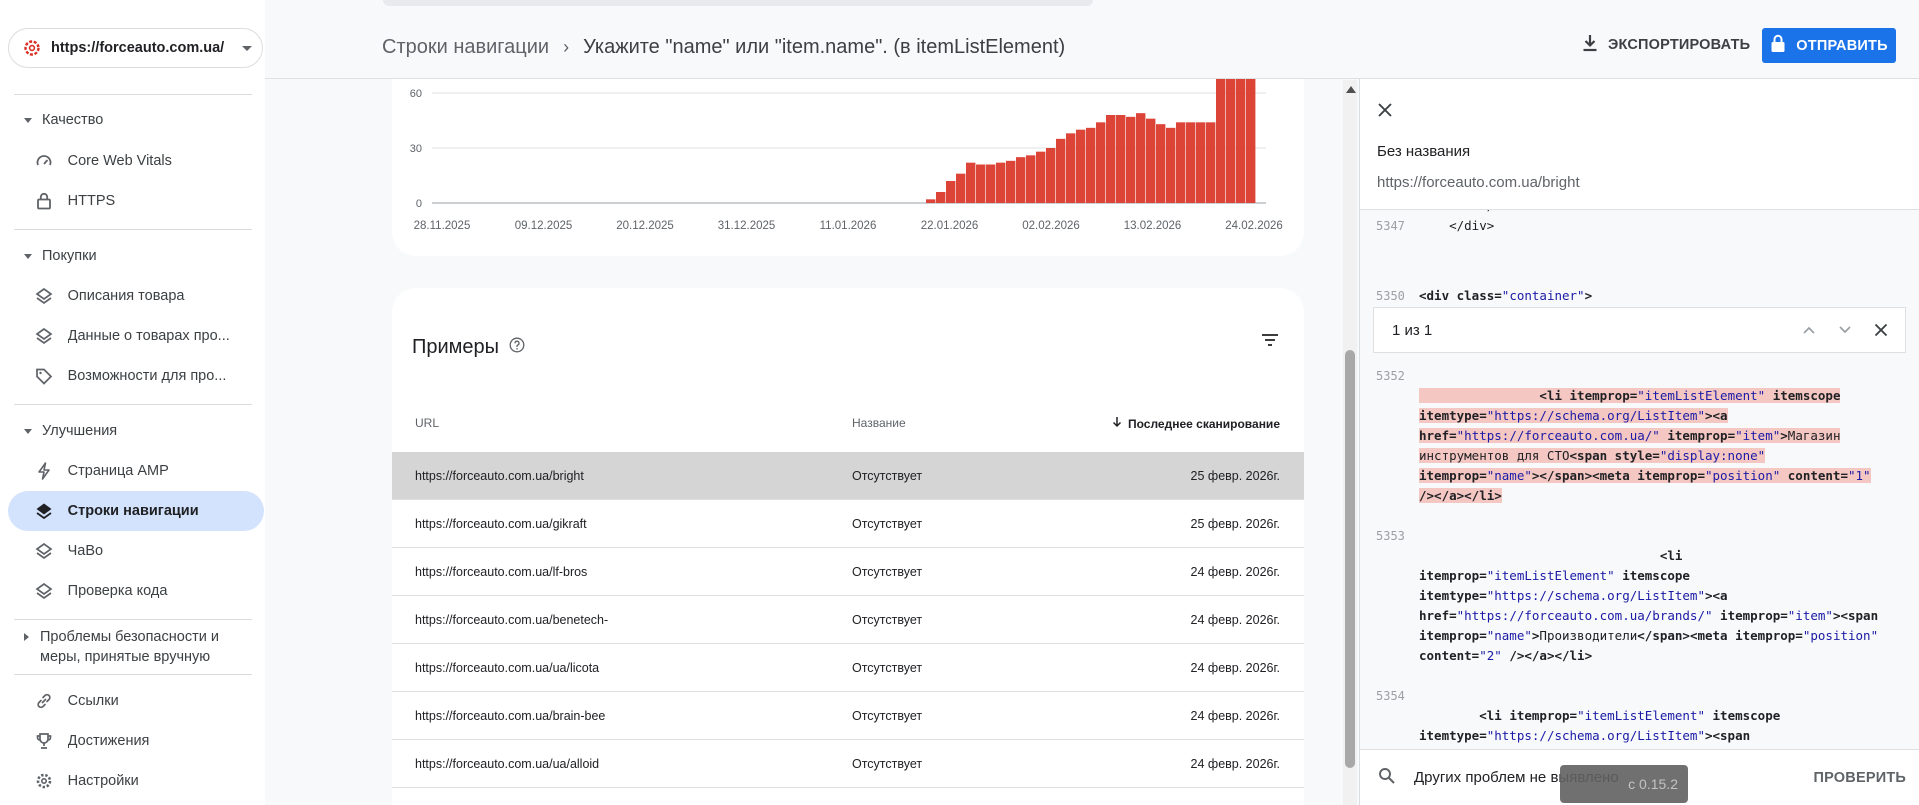 The width and height of the screenshot is (1919, 805). I want to click on check-button: ПРОВЕРИТЬ, so click(1860, 778).